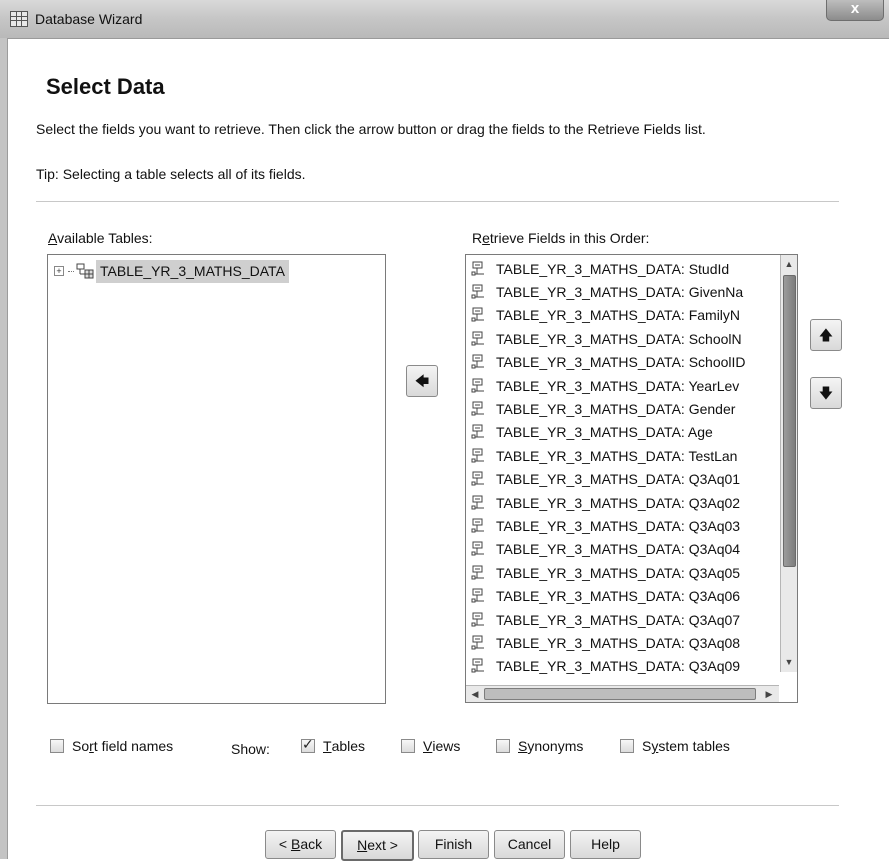  What do you see at coordinates (59, 271) in the screenshot?
I see `expand-icon: +` at bounding box center [59, 271].